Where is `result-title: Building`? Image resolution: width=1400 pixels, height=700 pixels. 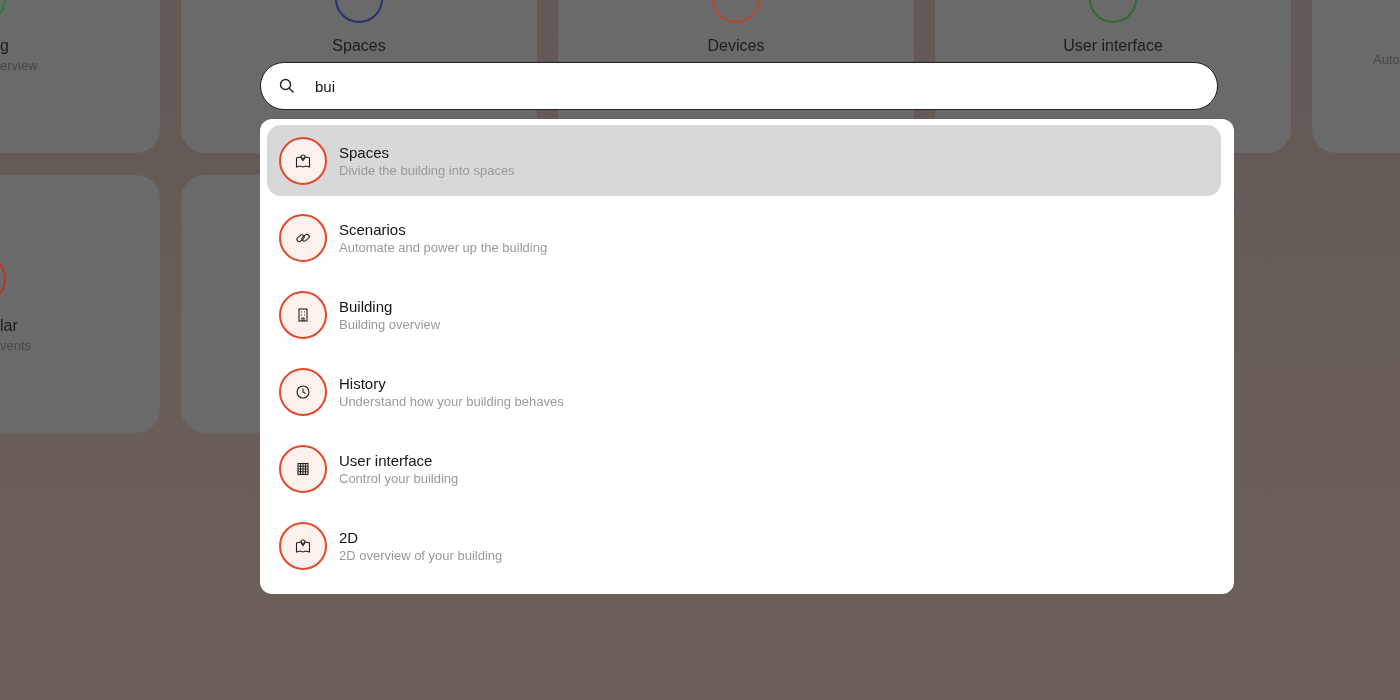 result-title: Building is located at coordinates (366, 306).